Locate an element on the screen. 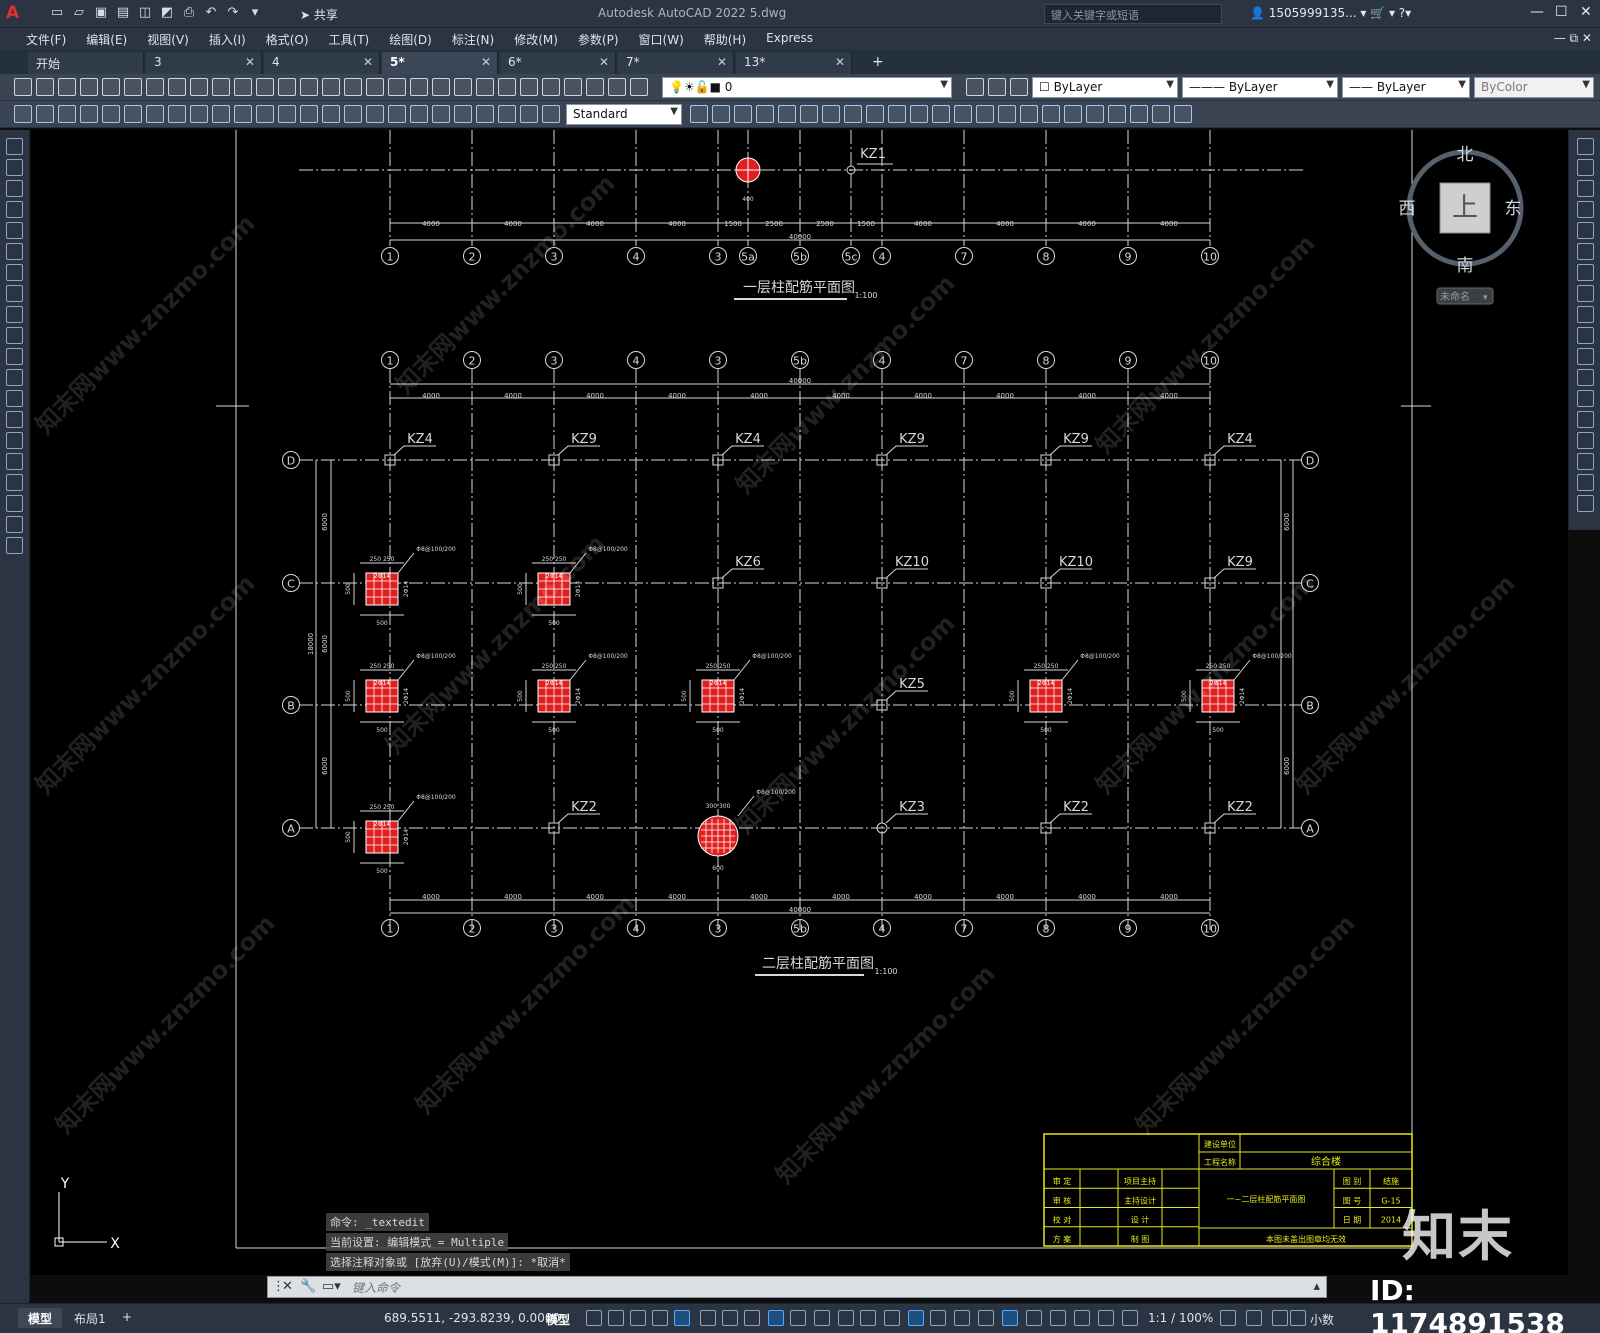 This screenshot has height=1333, width=1600. minimize-icon: — is located at coordinates (1537, 12).